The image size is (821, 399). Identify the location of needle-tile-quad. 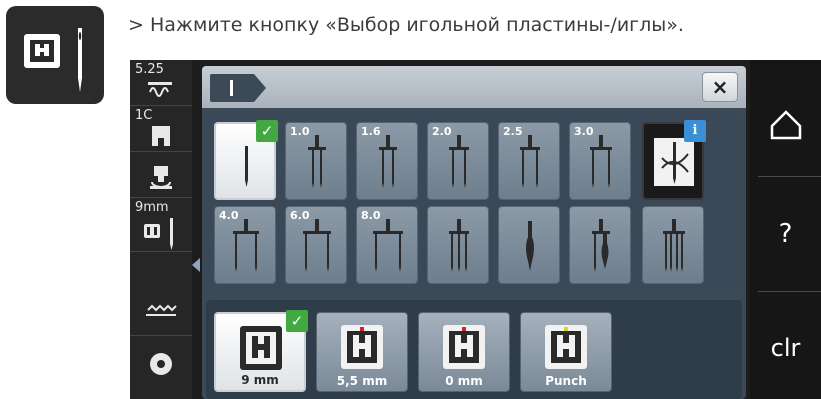
(673, 245).